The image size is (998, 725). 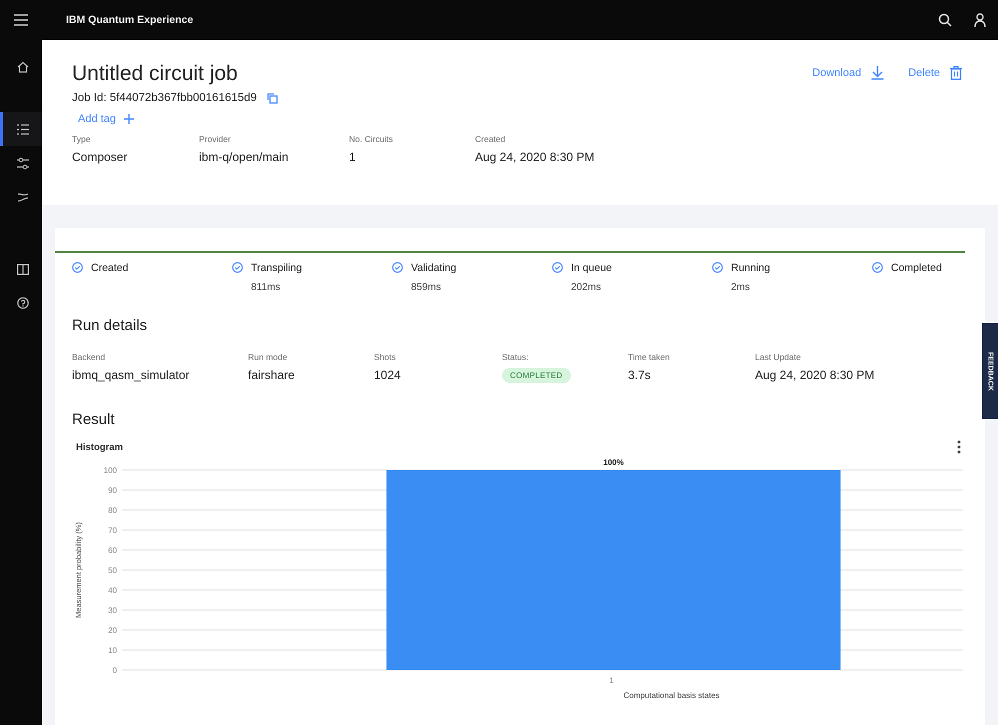 I want to click on field-value: 1, so click(x=353, y=157).